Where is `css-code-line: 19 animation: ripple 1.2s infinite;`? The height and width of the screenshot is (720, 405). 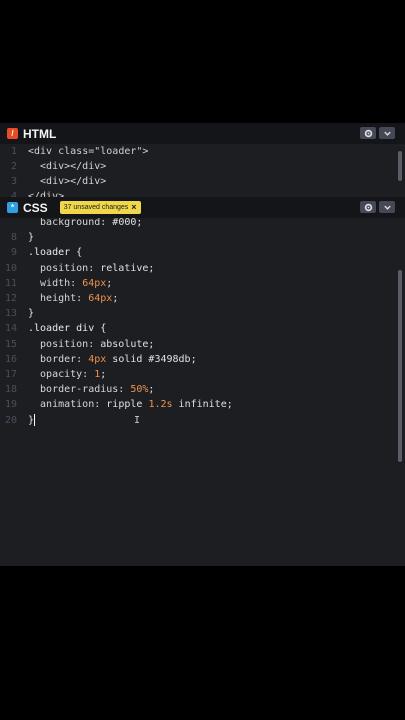
css-code-line: 19 animation: ripple 1.2s infinite; is located at coordinates (116, 404).